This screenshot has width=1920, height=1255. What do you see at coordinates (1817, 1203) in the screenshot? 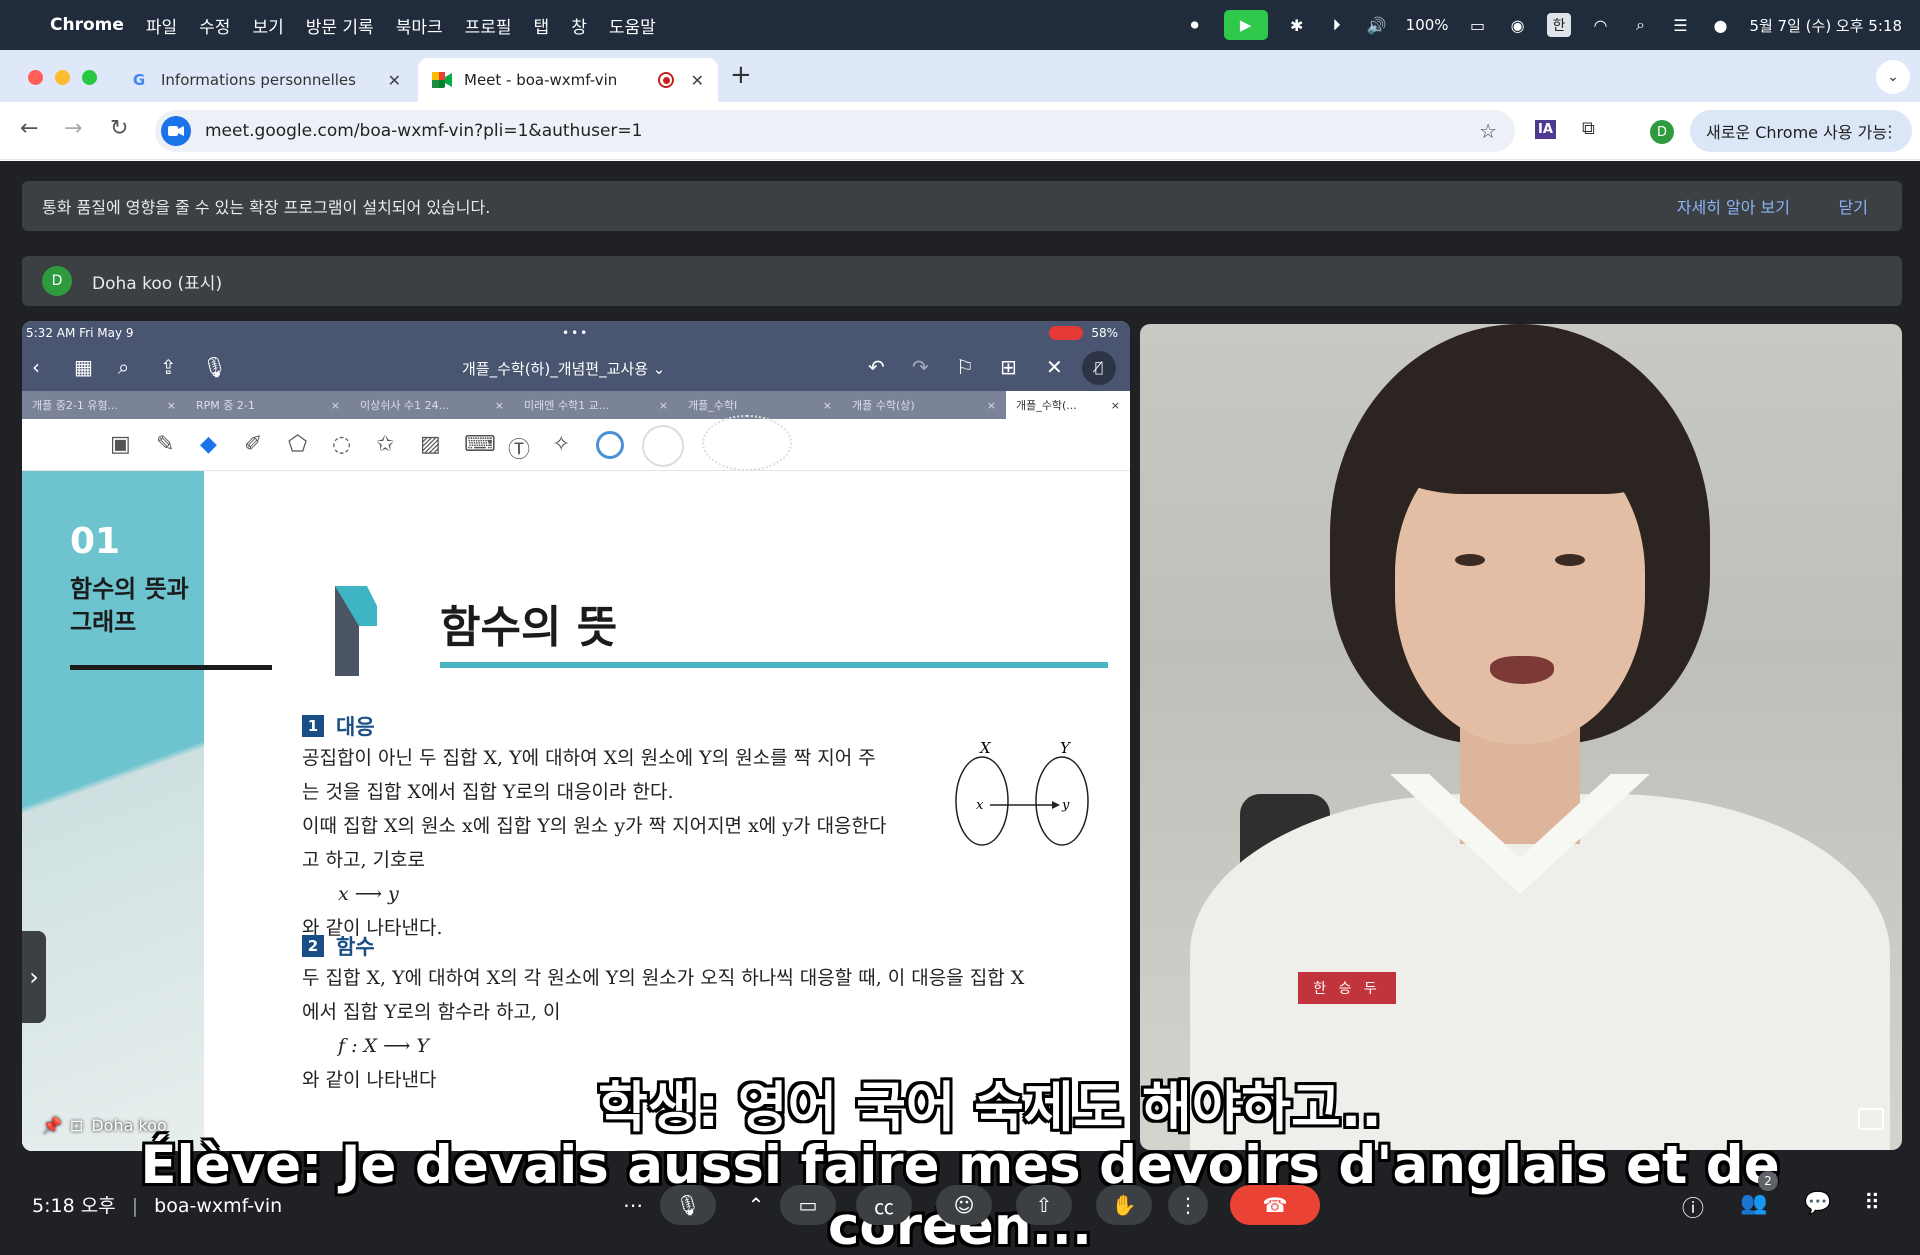
I see `chat-icon: 💬` at bounding box center [1817, 1203].